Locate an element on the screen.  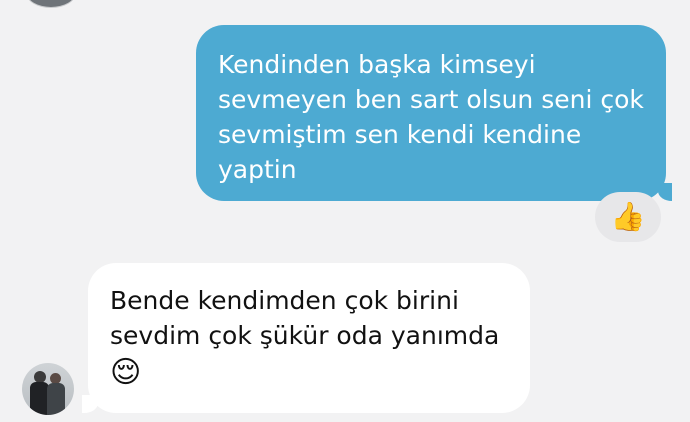
sender-avatar is located at coordinates (48, 389).